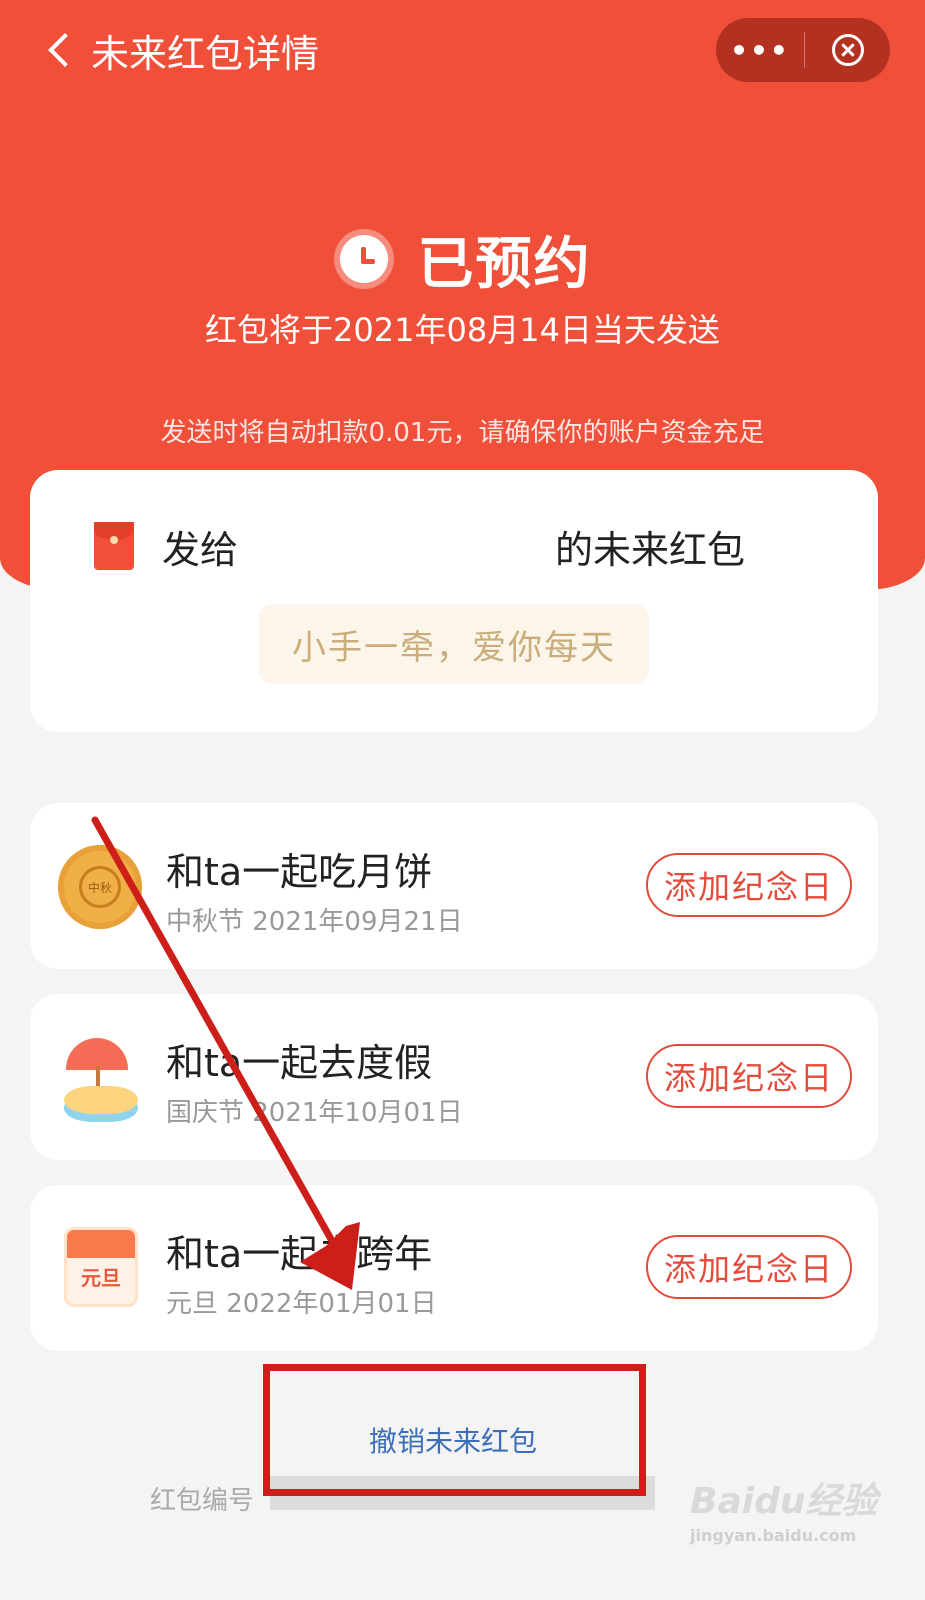 This screenshot has width=925, height=1600. What do you see at coordinates (650, 549) in the screenshot?
I see `send-to-suffix: 的未来红包` at bounding box center [650, 549].